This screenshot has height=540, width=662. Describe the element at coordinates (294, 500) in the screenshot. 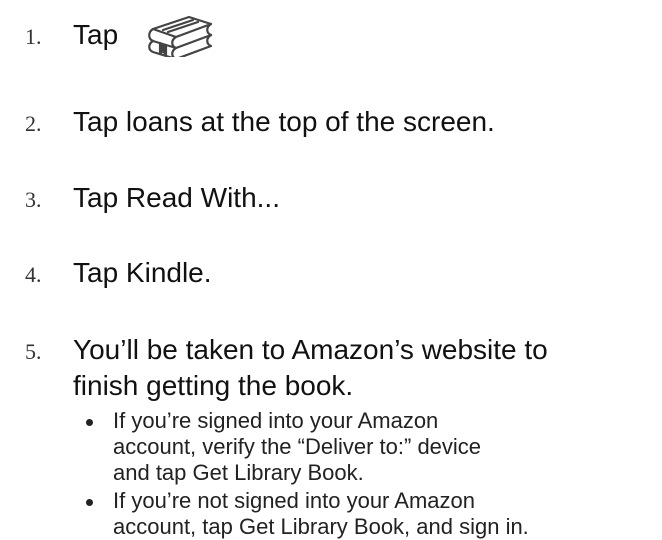

I see `bullet-line-1: If you’re not signed into your Amazon` at that location.